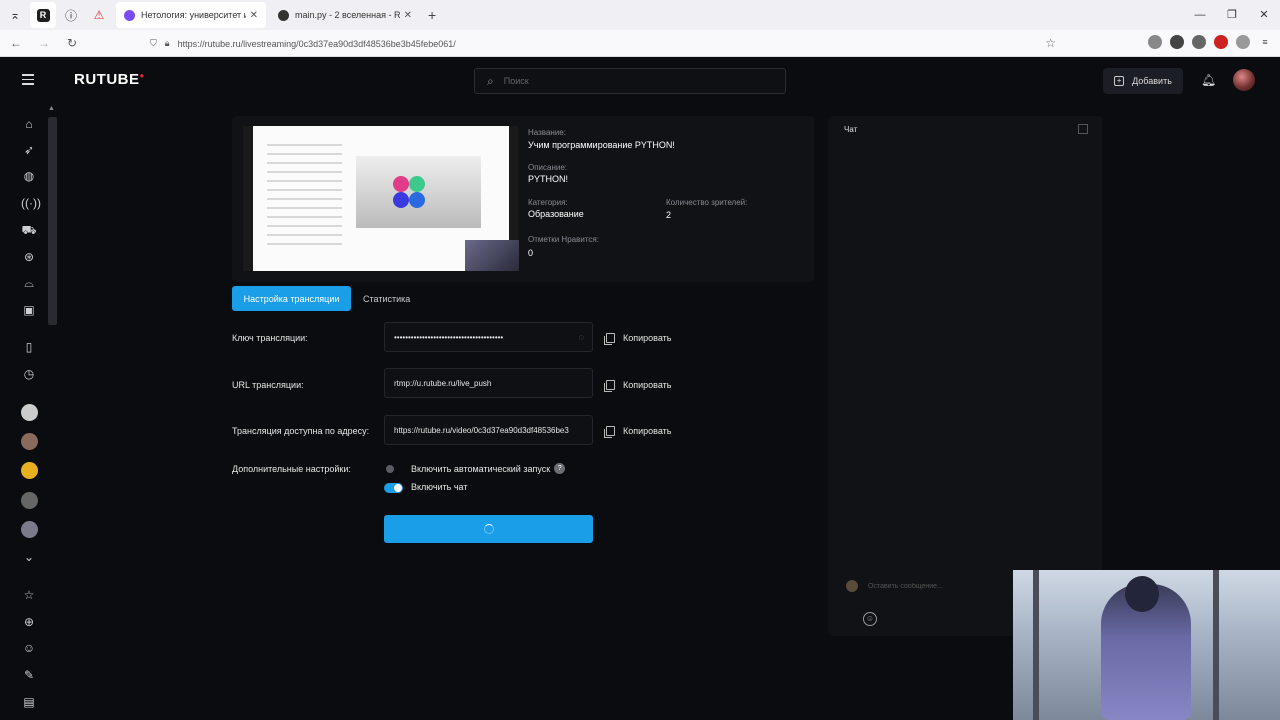 This screenshot has height=720, width=1280. Describe the element at coordinates (29, 310) in the screenshot. I see `tv-icon: ▣` at that location.